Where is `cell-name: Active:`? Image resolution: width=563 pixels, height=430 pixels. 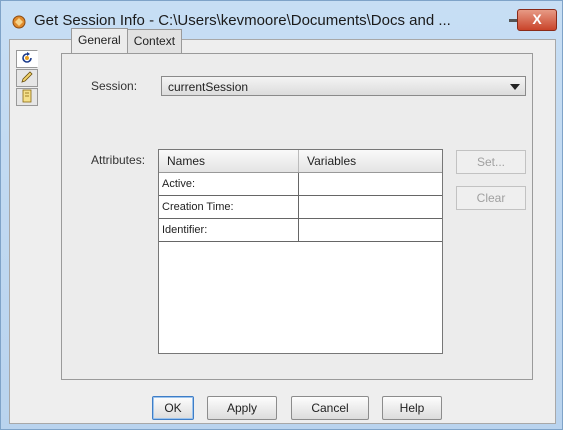
cell-name: Active: is located at coordinates (229, 184).